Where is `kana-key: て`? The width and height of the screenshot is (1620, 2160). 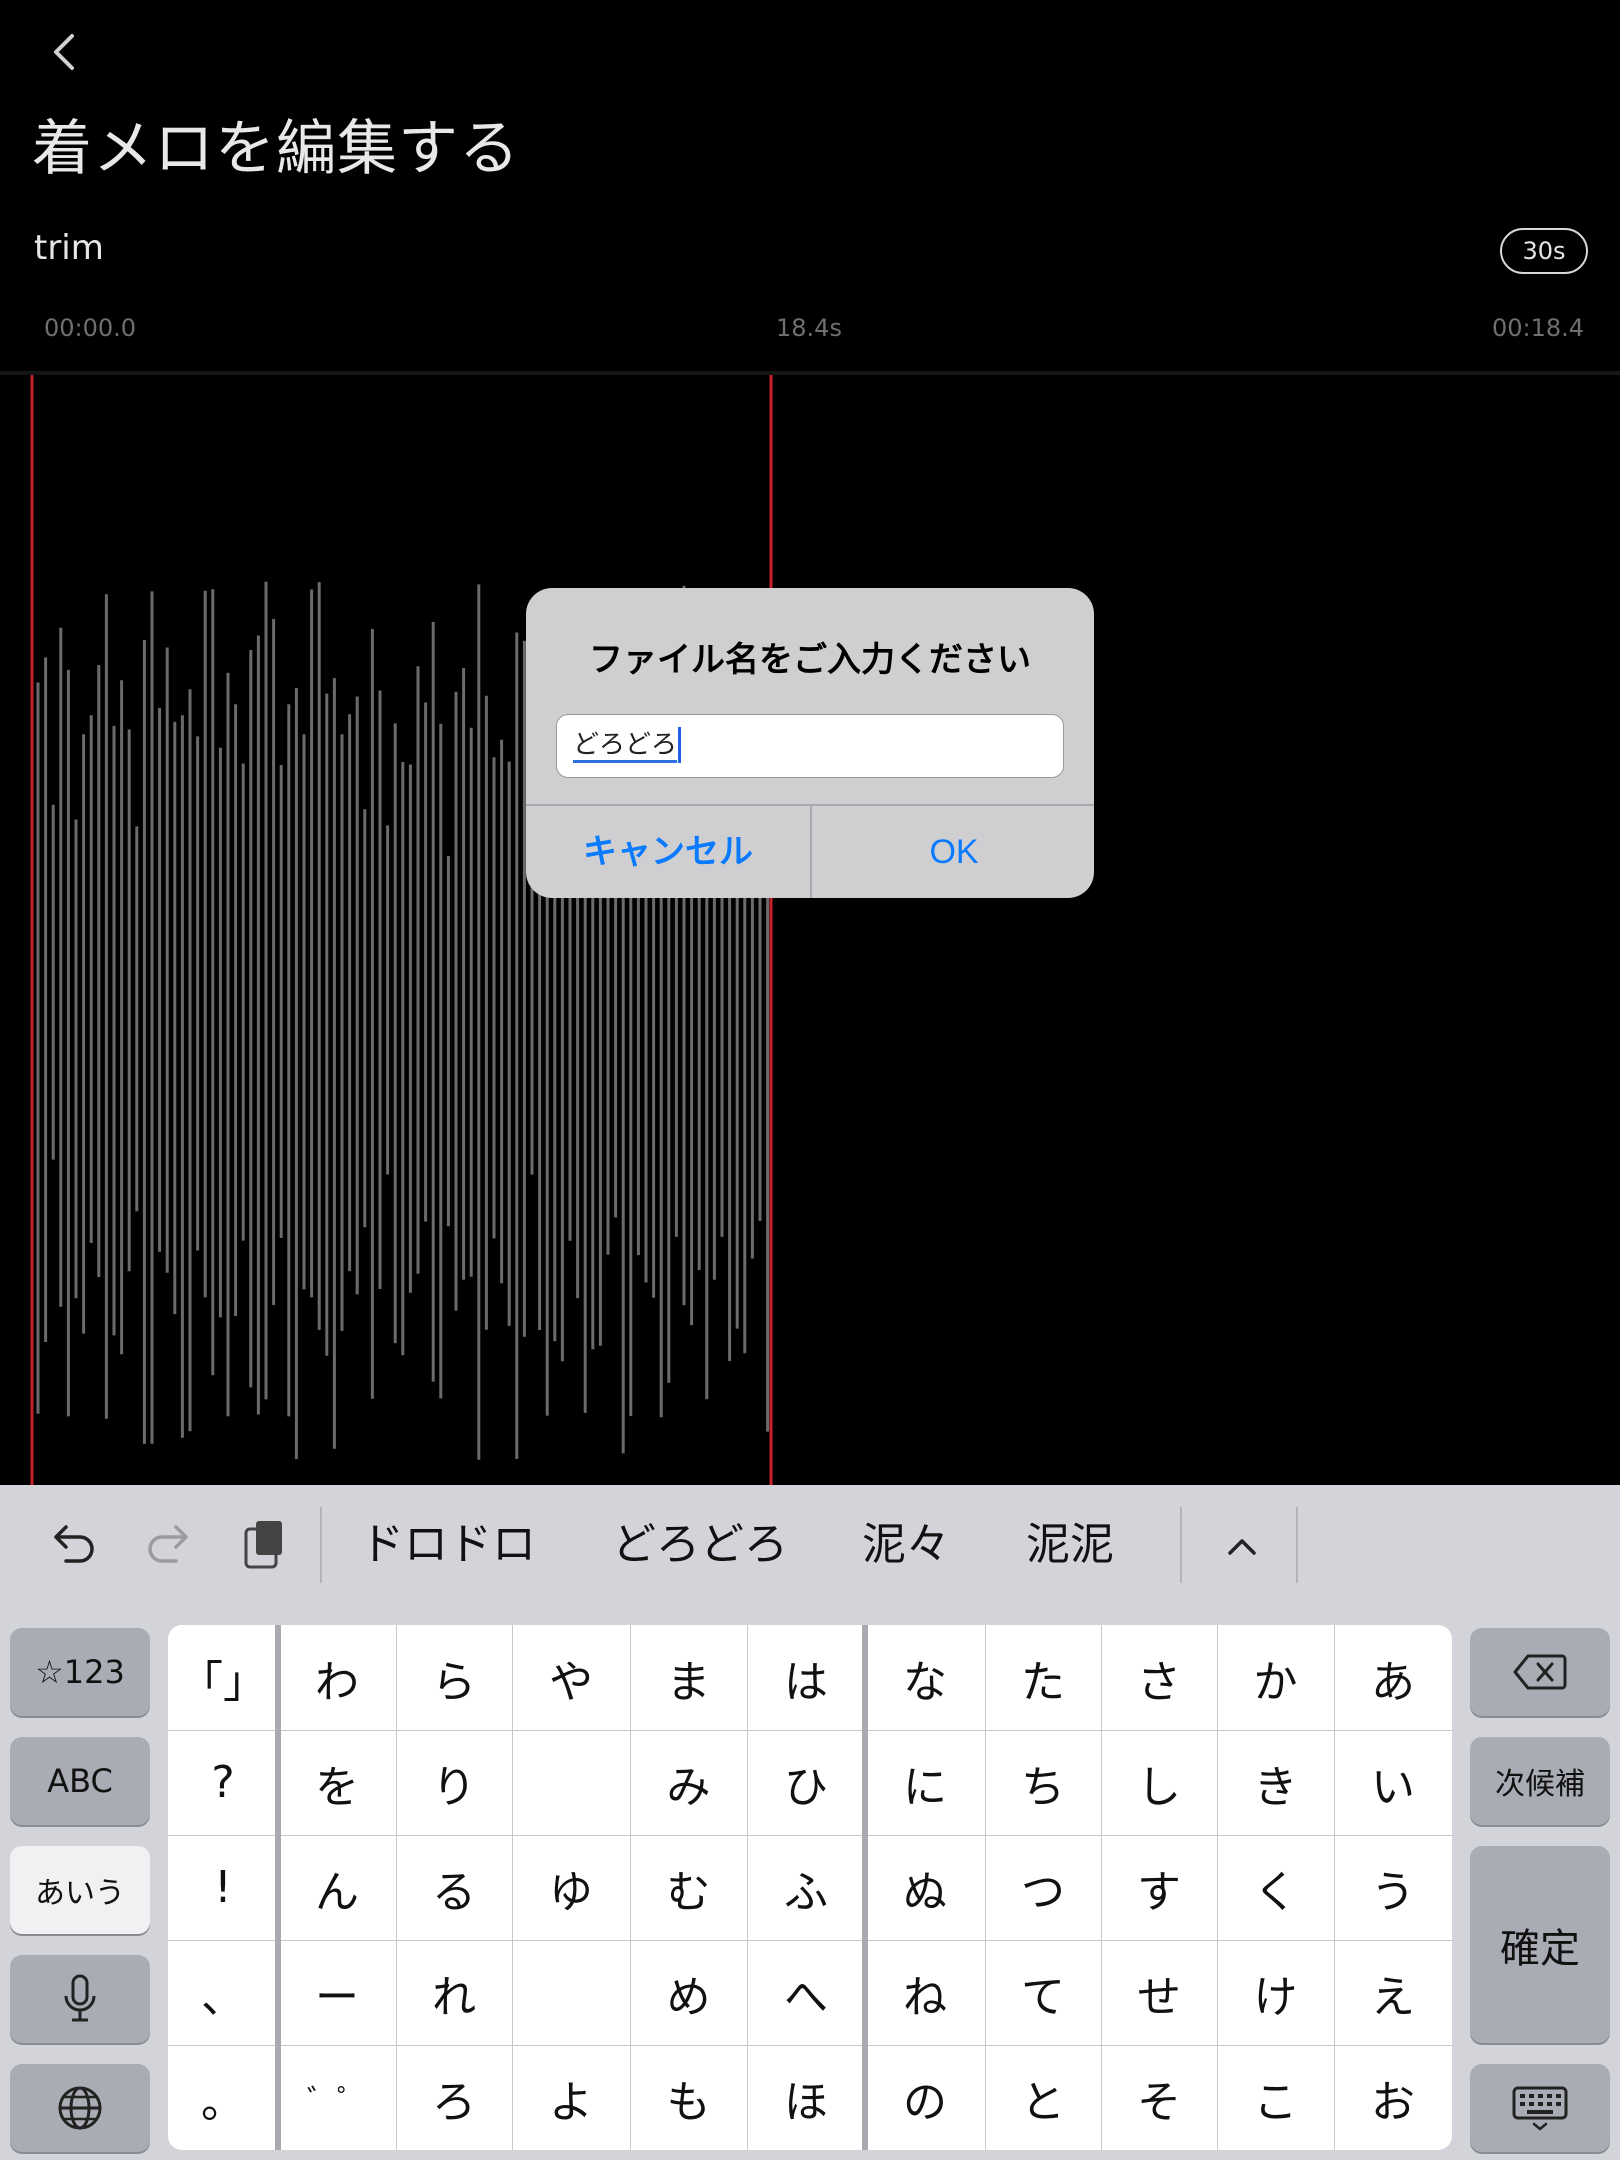 kana-key: て is located at coordinates (1043, 1992).